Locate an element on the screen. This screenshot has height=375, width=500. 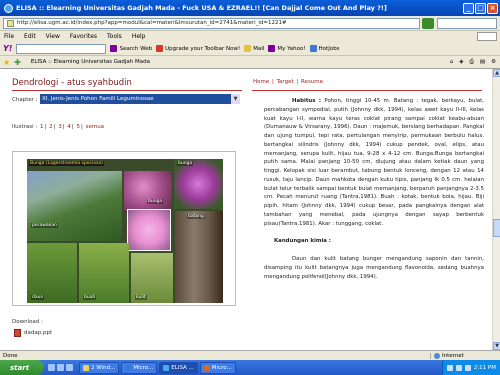
minimize-button: _ is located at coordinates (468, 8).